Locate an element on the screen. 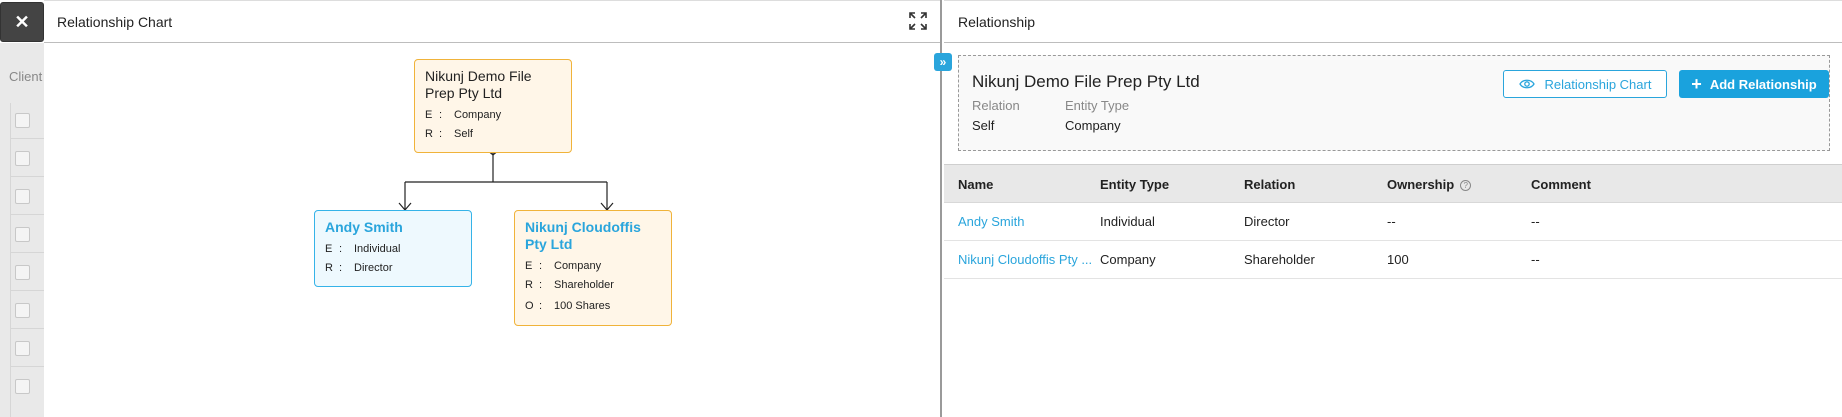 The width and height of the screenshot is (1842, 417). background-app: Client is located at coordinates (22, 230).